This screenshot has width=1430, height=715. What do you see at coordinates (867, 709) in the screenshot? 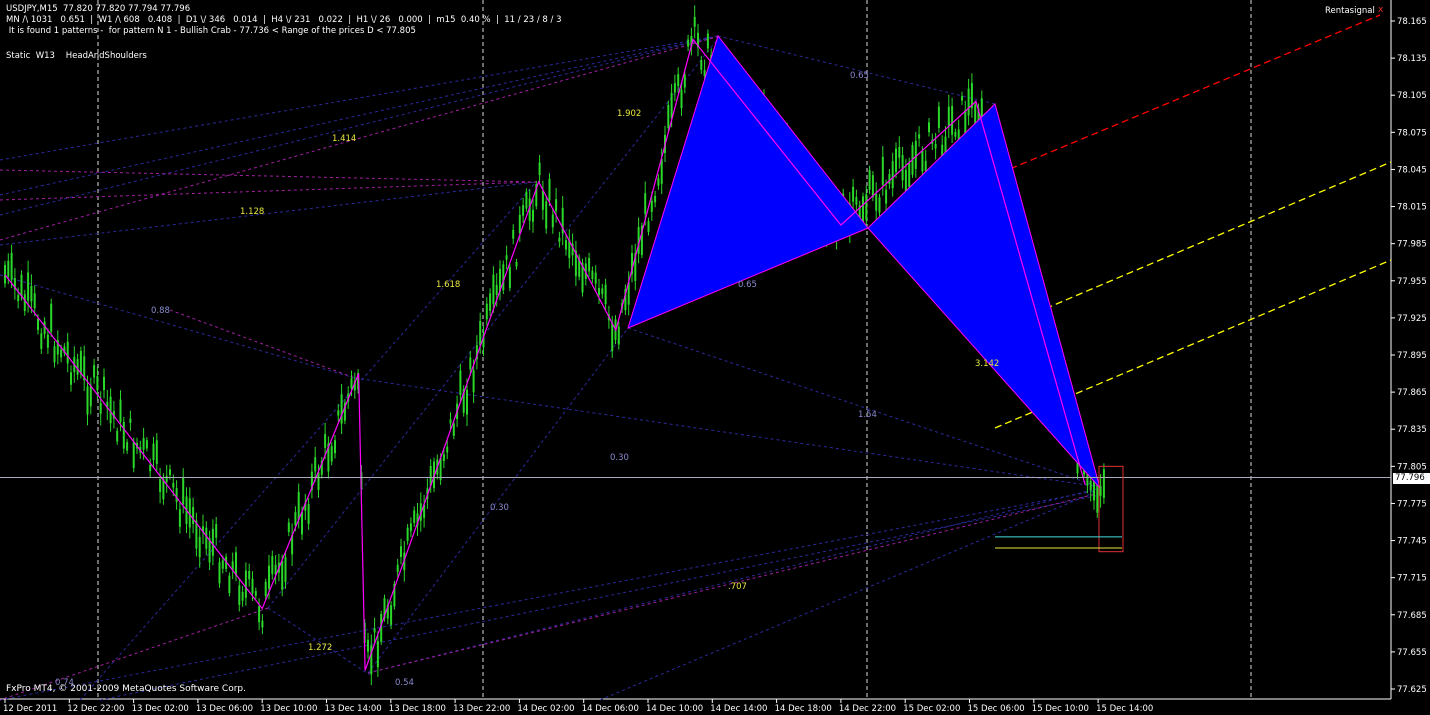
I see `time-tick-label: 14 Dec 22:00` at bounding box center [867, 709].